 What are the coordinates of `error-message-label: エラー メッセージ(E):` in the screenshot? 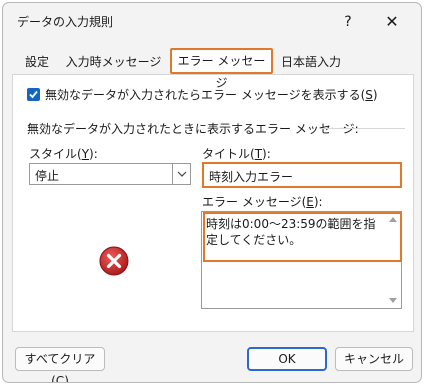 It's located at (262, 202).